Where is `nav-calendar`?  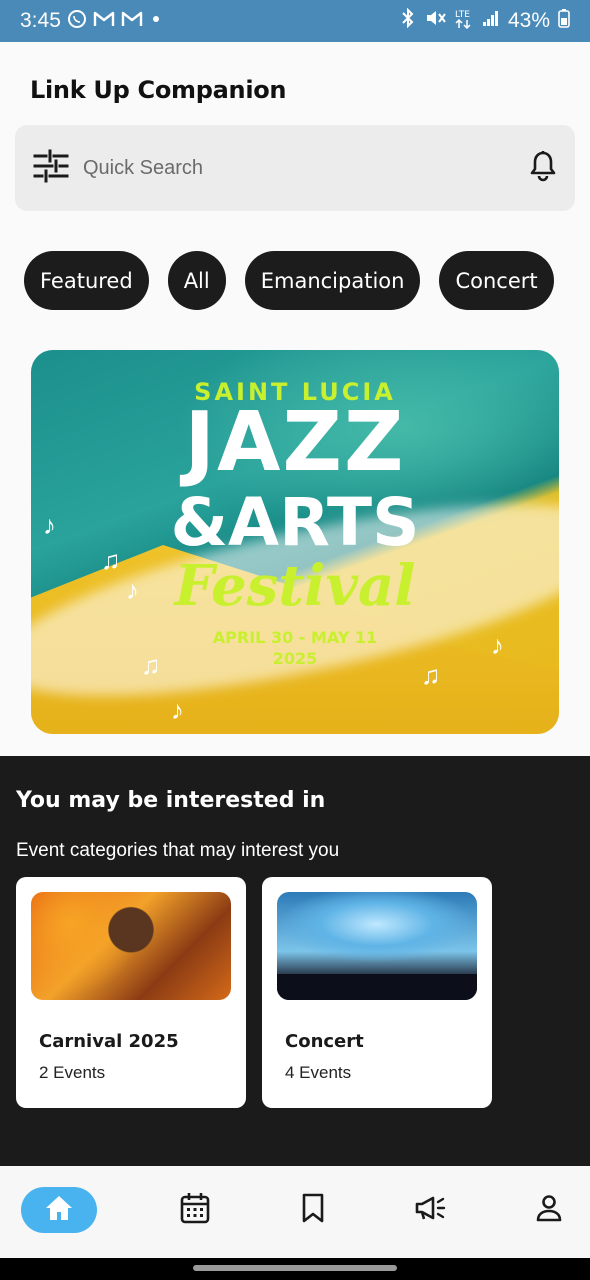
nav-calendar is located at coordinates (195, 1210).